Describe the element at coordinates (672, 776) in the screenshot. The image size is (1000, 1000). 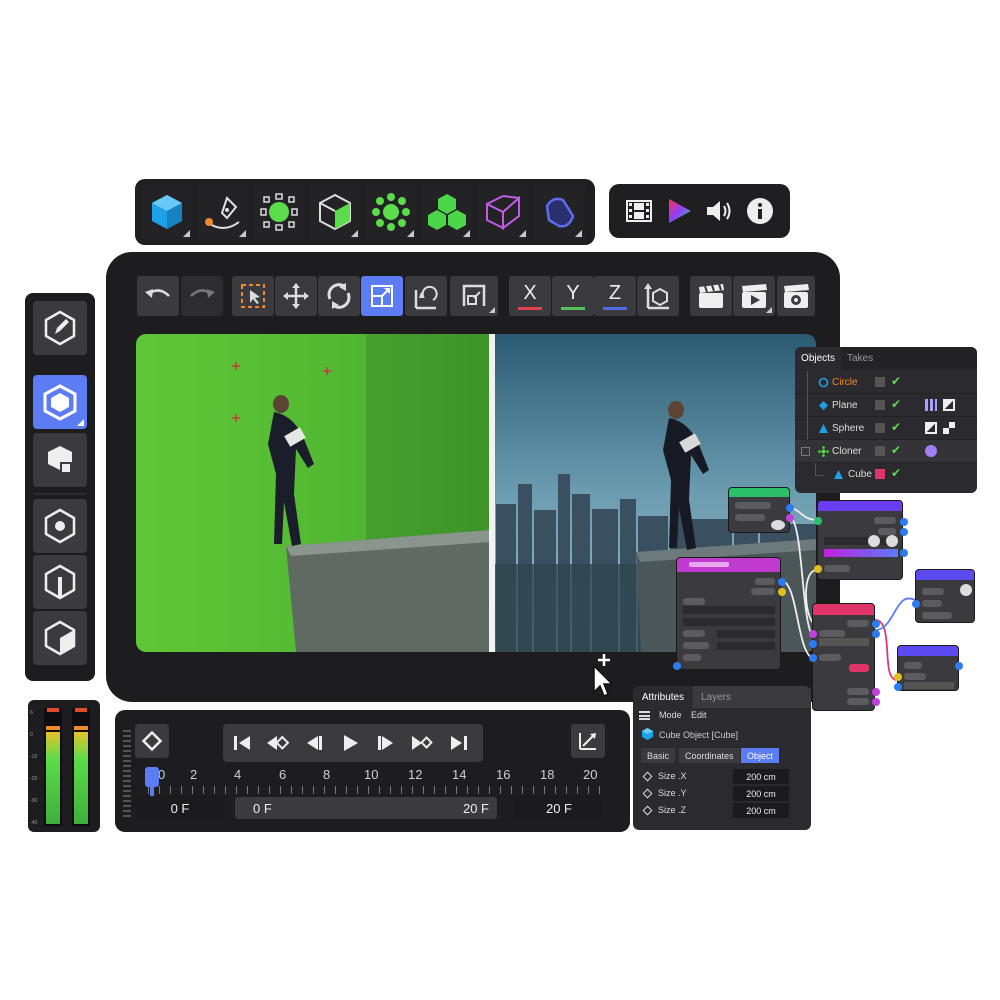
I see `size-x-label: Size .X` at that location.